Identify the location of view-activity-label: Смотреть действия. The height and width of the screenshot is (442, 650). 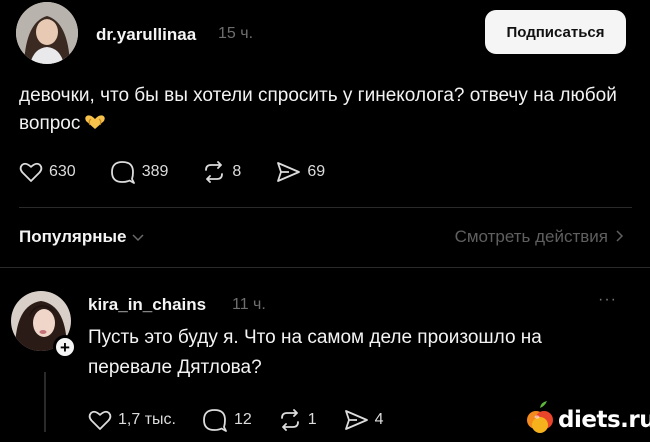
(531, 236).